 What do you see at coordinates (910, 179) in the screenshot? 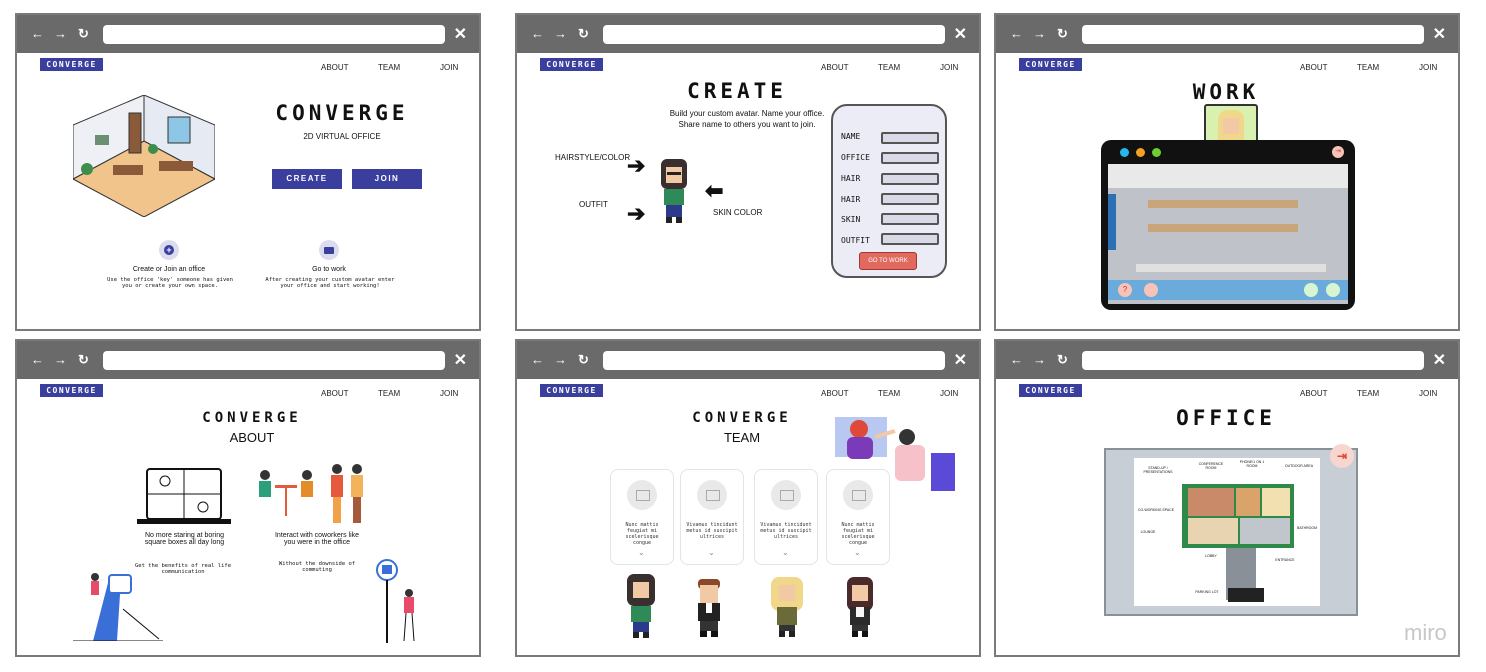
I see `hair-field` at bounding box center [910, 179].